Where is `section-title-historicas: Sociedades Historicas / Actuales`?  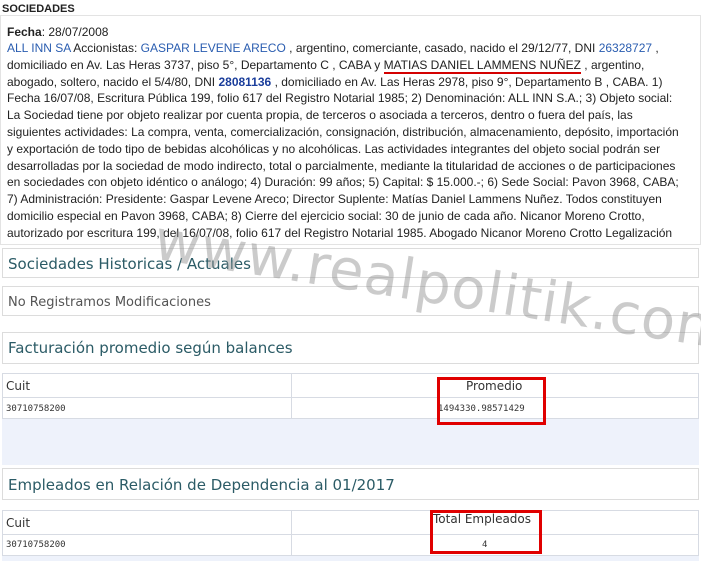 section-title-historicas: Sociedades Historicas / Actuales is located at coordinates (129, 264).